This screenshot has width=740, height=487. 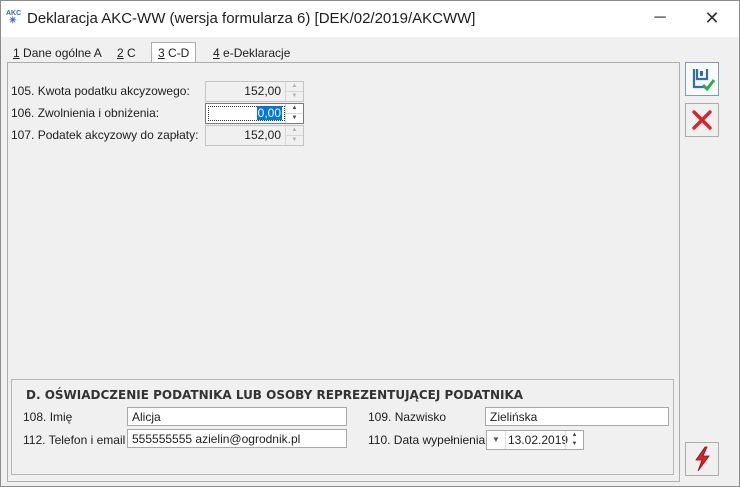 I want to click on date-spinner: ▲ ▼, so click(x=574, y=440).